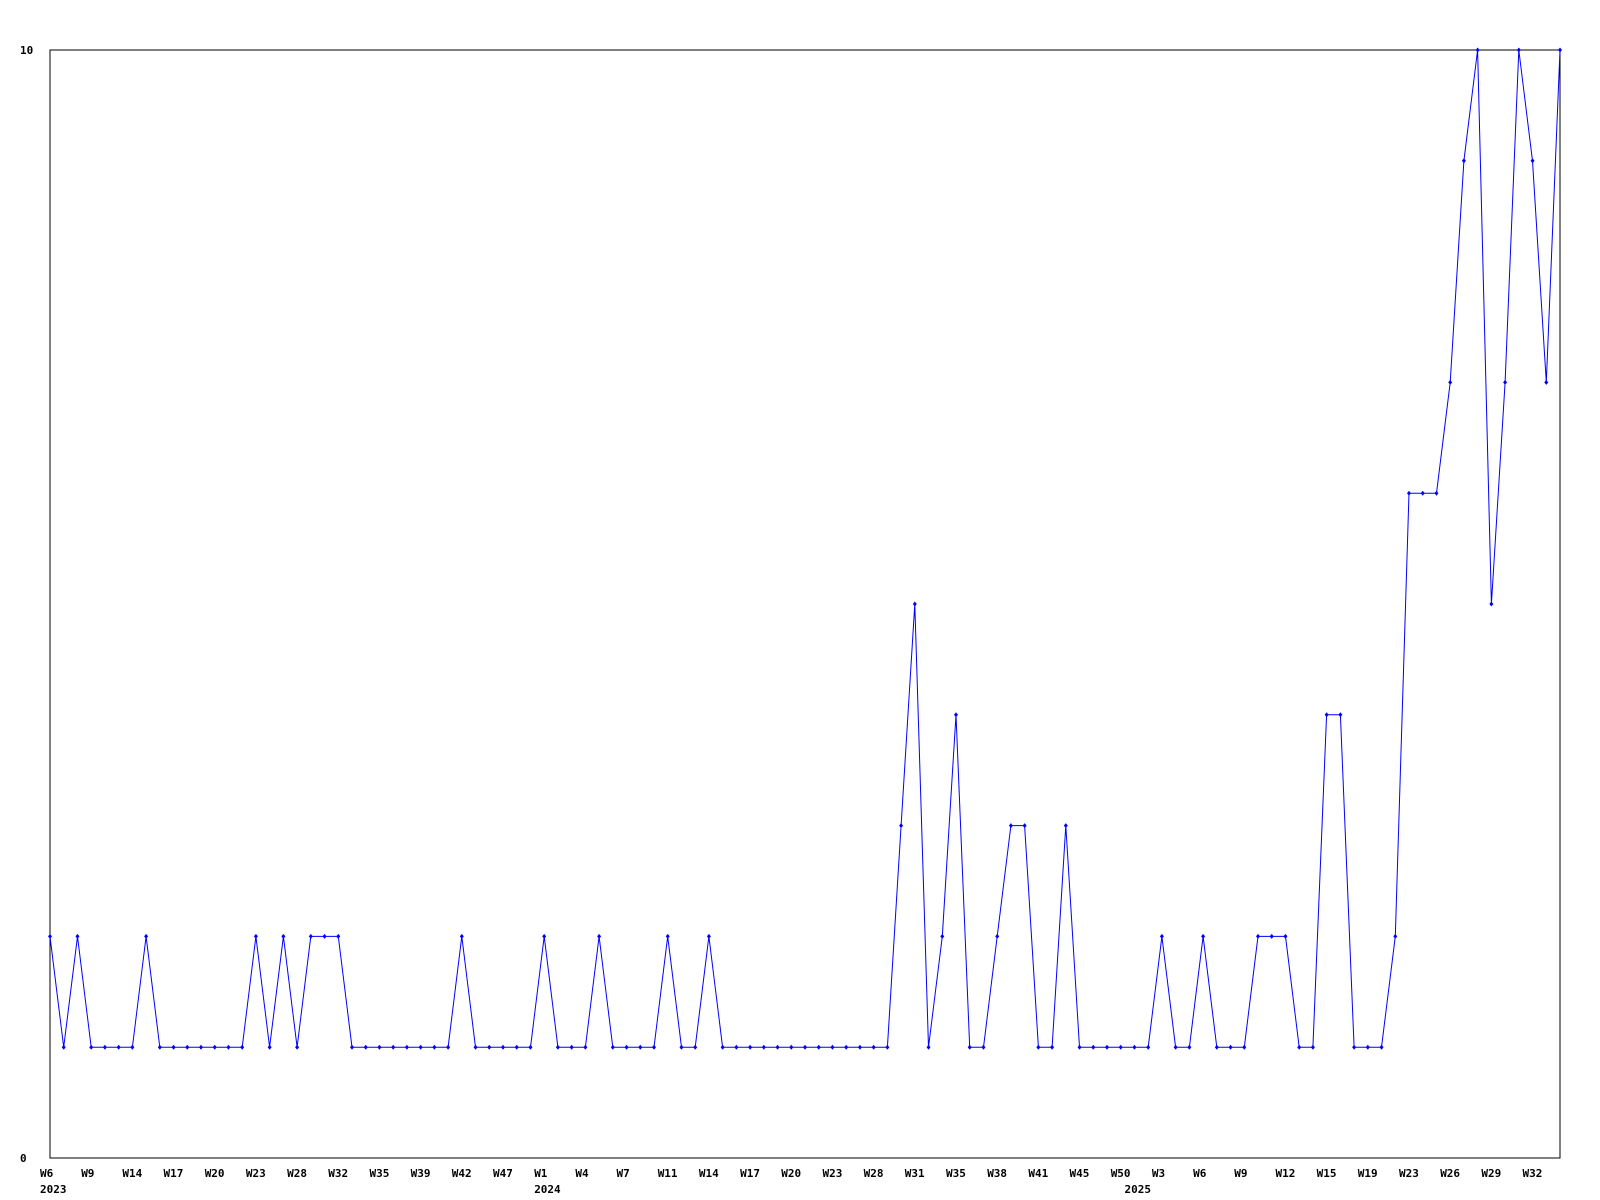  What do you see at coordinates (26, 50) in the screenshot?
I see `y-tick-label-max: 10` at bounding box center [26, 50].